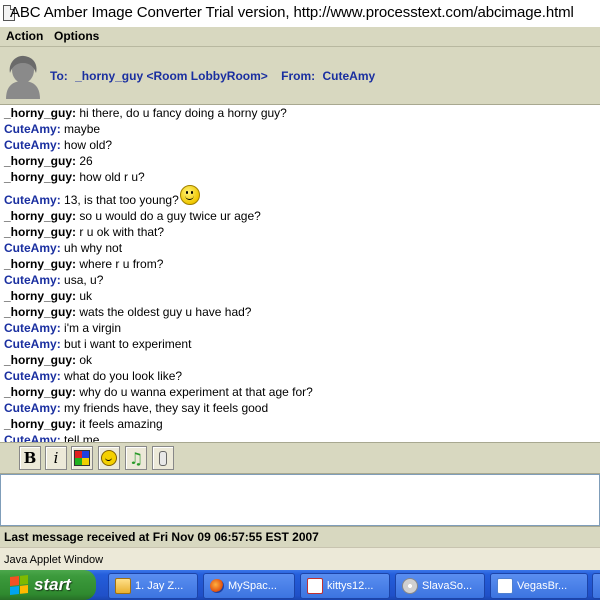 The width and height of the screenshot is (600, 600). I want to click on chat-message: CuteAmy: maybe, so click(300, 129).